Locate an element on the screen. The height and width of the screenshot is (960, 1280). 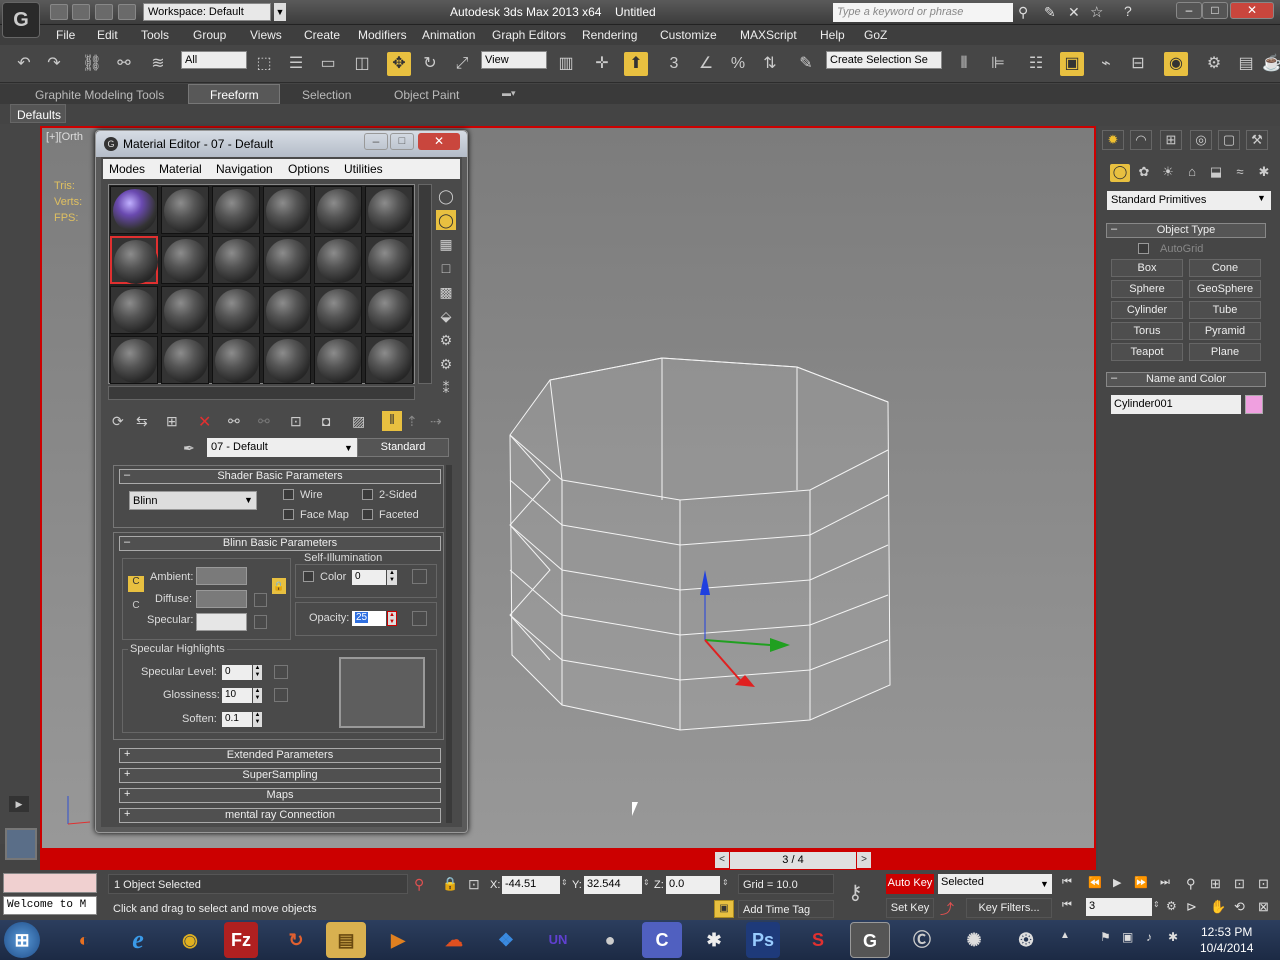
3ds-max-taskbar-icon: G is located at coordinates (870, 940).